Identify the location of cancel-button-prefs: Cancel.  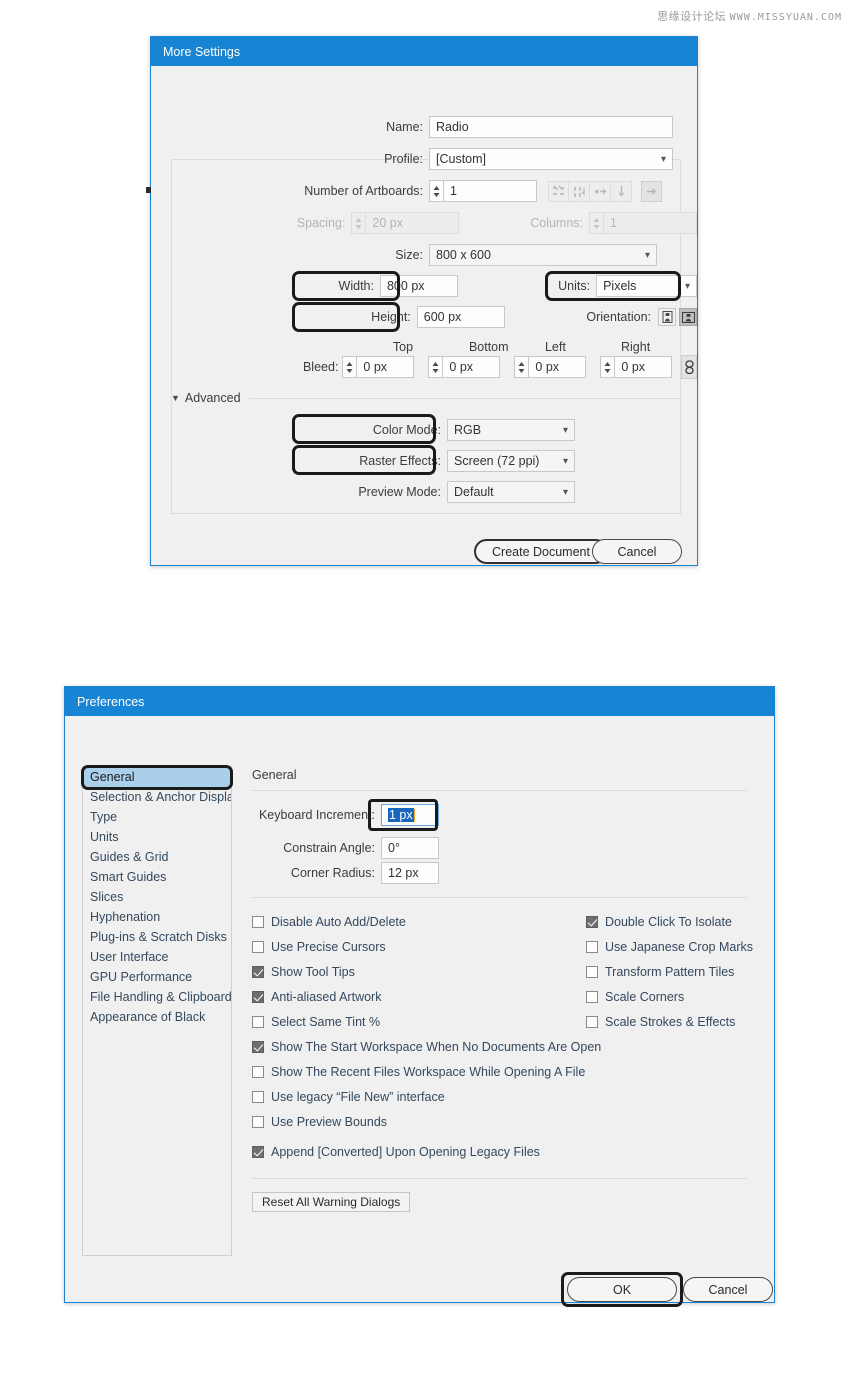
(728, 1289).